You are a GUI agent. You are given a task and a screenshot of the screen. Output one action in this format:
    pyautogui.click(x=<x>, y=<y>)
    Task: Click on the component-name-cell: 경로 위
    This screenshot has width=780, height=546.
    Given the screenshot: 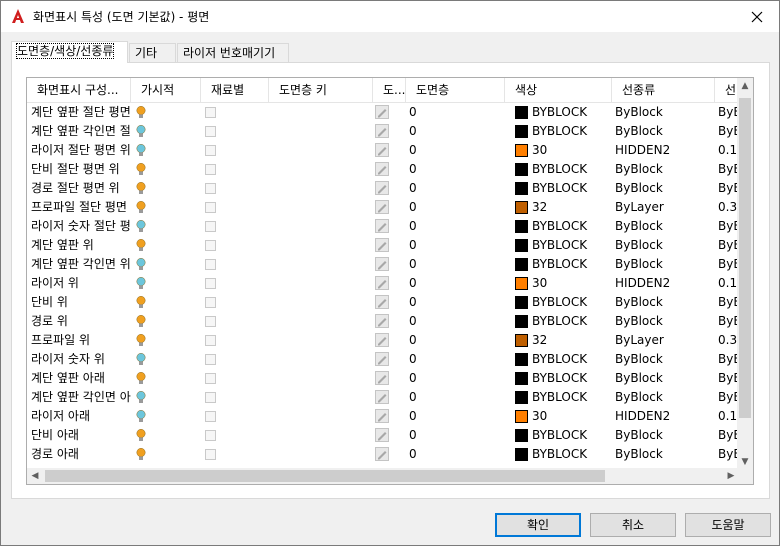 What is the action you would take?
    pyautogui.click(x=81, y=321)
    